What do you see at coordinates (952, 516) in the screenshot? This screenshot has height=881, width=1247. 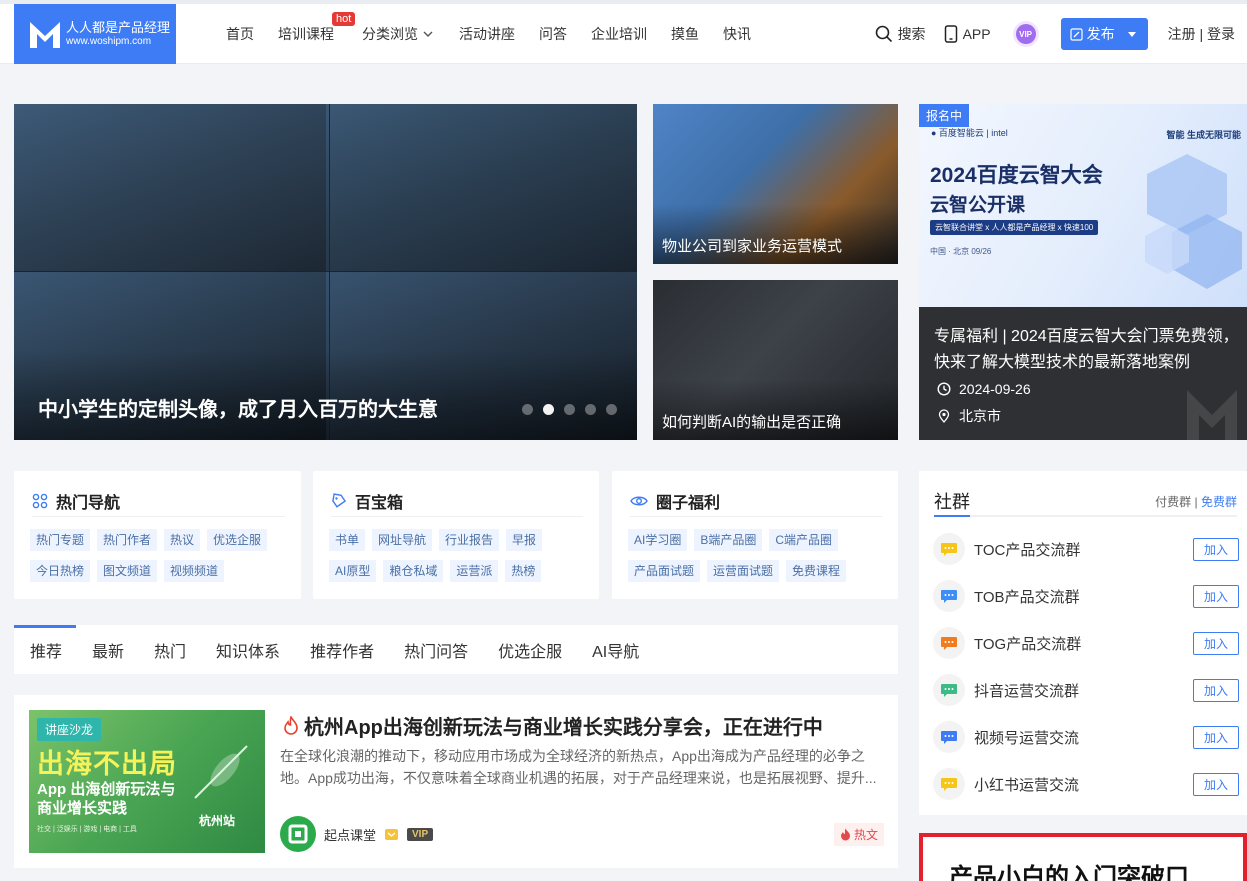 I see `header-accent` at bounding box center [952, 516].